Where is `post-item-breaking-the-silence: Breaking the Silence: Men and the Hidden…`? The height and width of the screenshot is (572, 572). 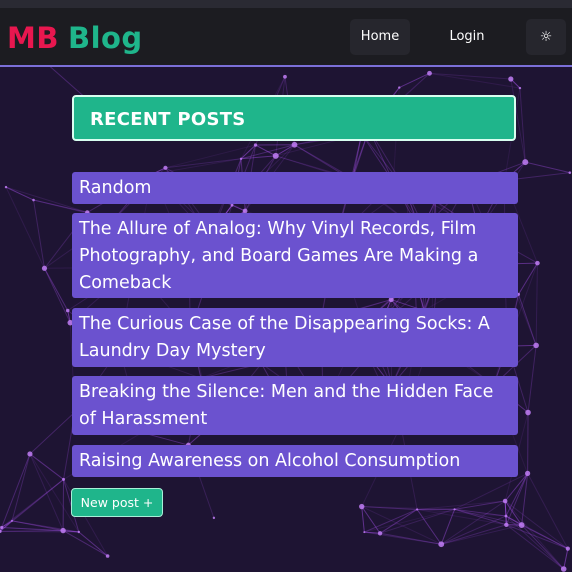
post-item-breaking-the-silence: Breaking the Silence: Men and the Hidden… is located at coordinates (295, 405).